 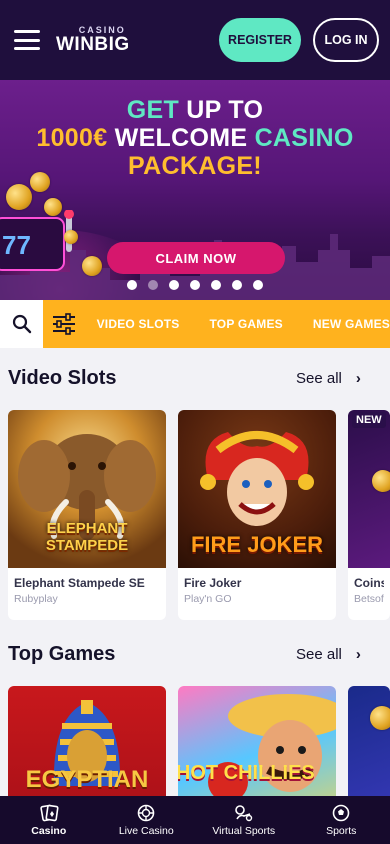 What do you see at coordinates (146, 830) in the screenshot?
I see `nav-label: Live Casino` at bounding box center [146, 830].